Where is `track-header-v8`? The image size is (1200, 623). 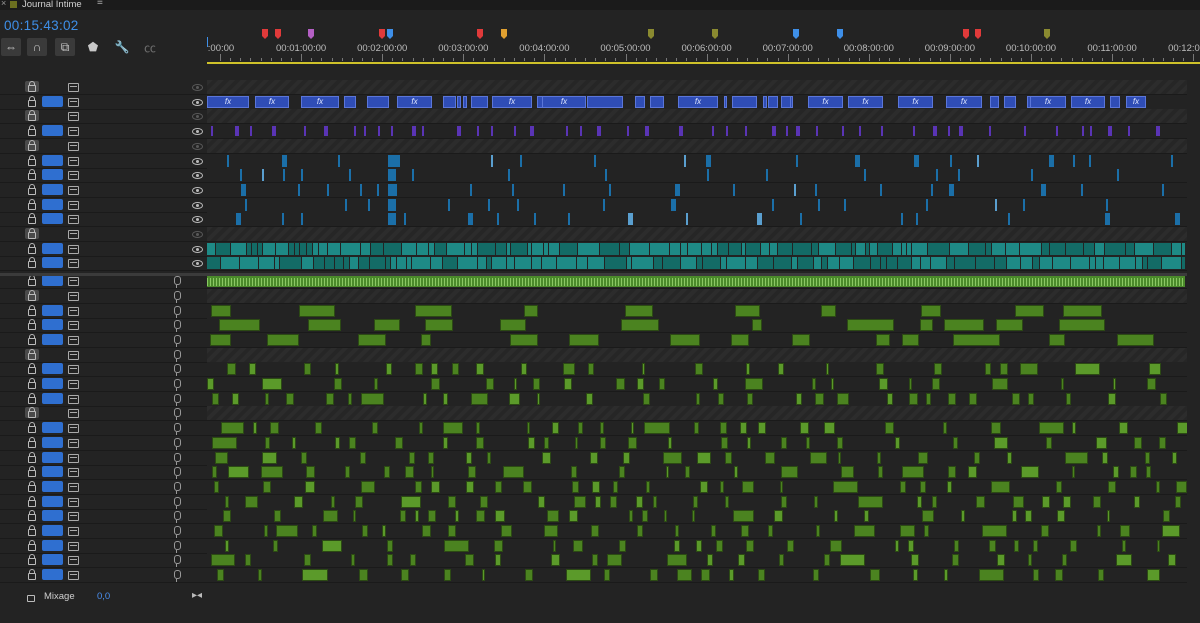 track-header-v8 is located at coordinates (103, 161).